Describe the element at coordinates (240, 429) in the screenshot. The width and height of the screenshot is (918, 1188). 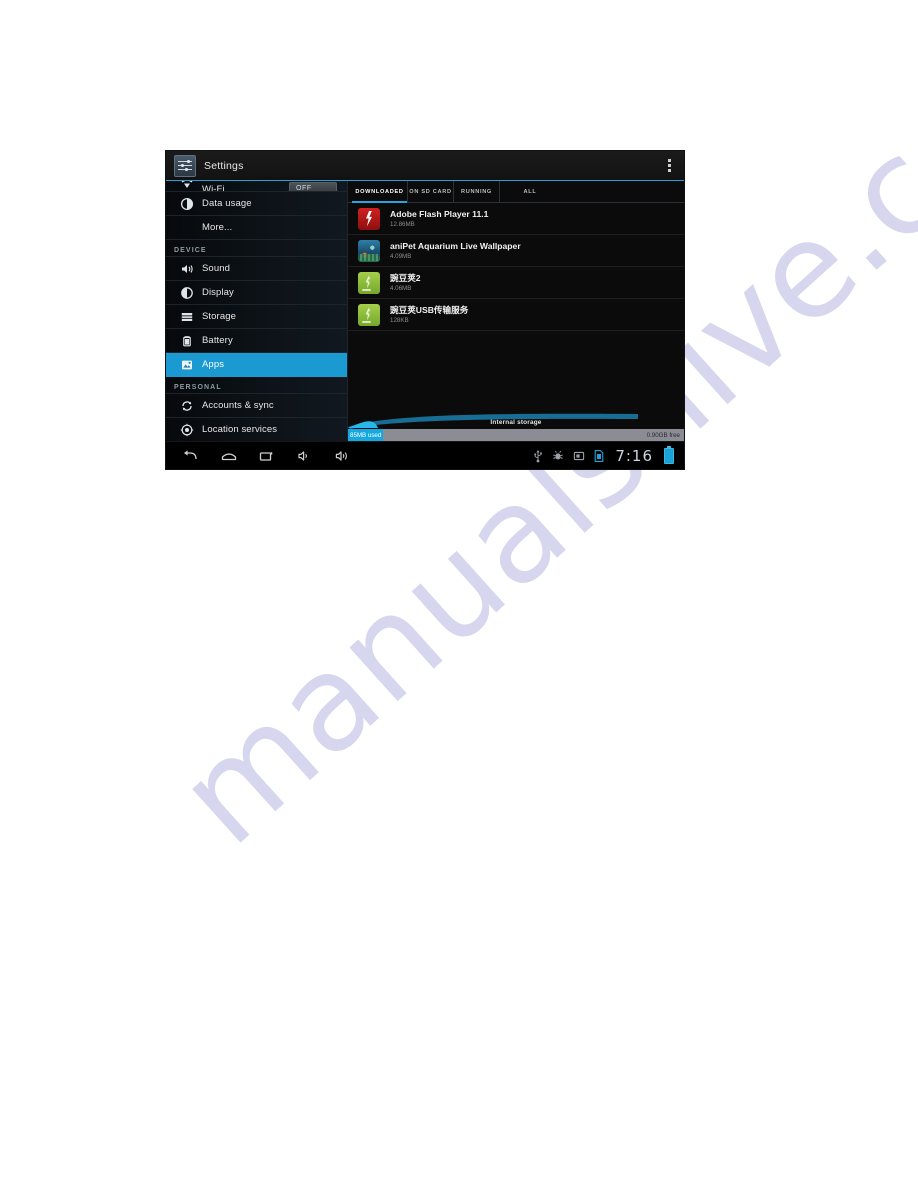
I see `sidebar-item-label: Location services` at that location.